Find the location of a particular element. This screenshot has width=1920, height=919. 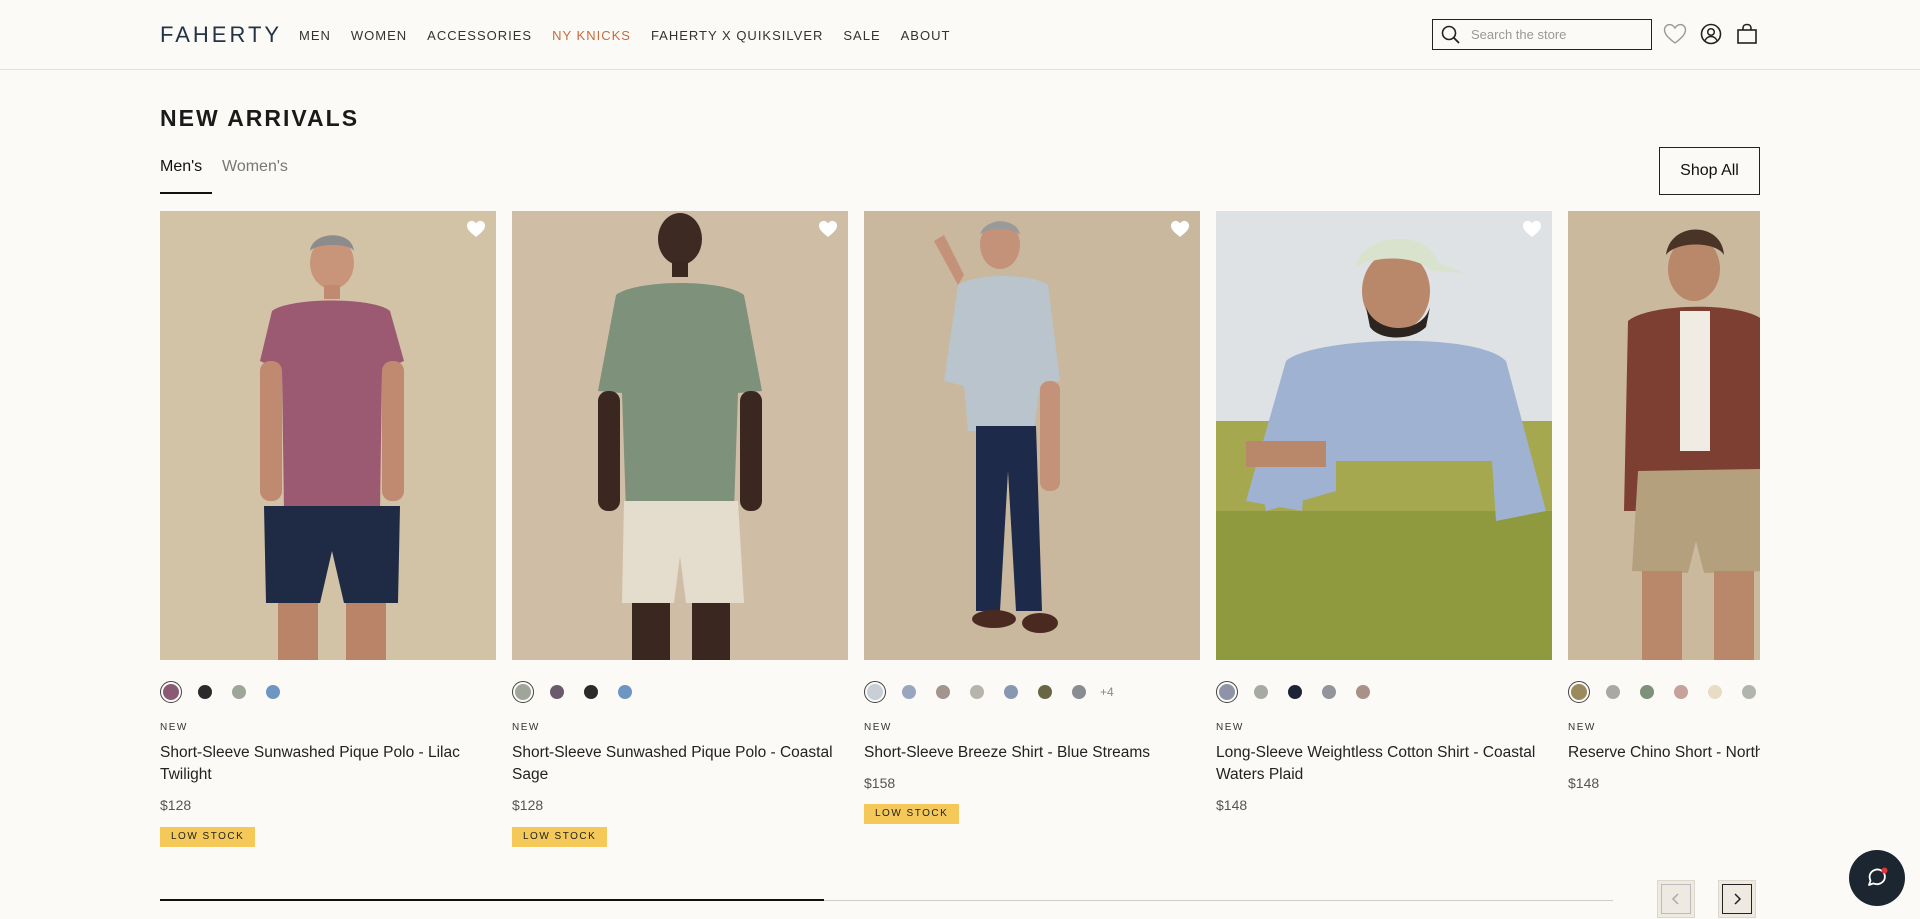

nav-sale: SALE is located at coordinates (861, 35).